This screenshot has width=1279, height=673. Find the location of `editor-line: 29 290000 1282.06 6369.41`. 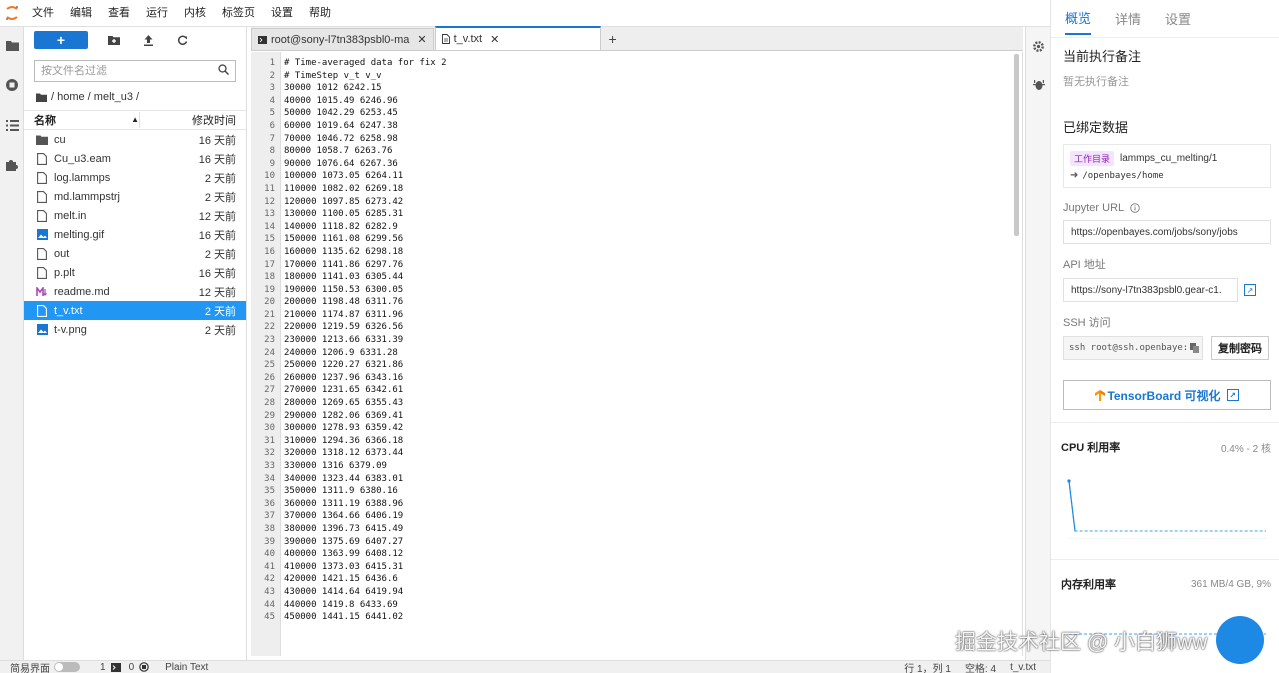

editor-line: 29 290000 1282.06 6369.41 is located at coordinates (636, 416).